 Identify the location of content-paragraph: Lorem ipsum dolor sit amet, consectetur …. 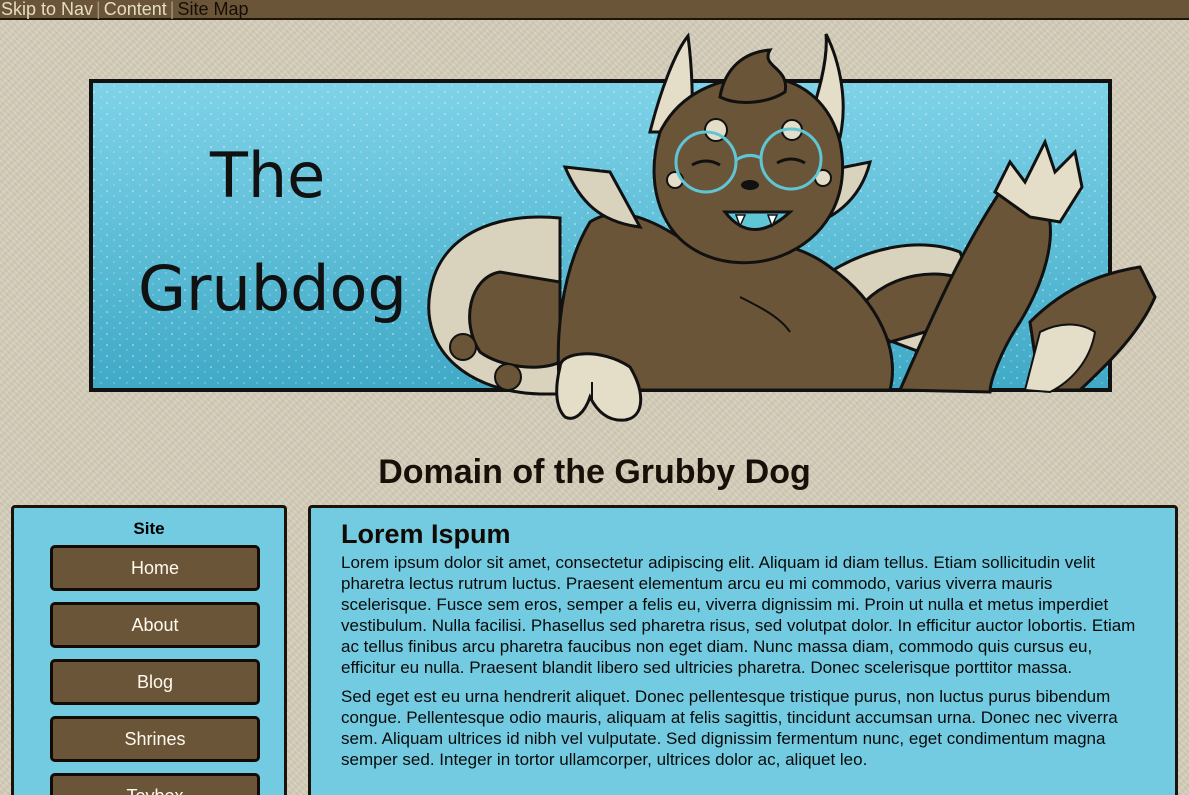
(738, 615).